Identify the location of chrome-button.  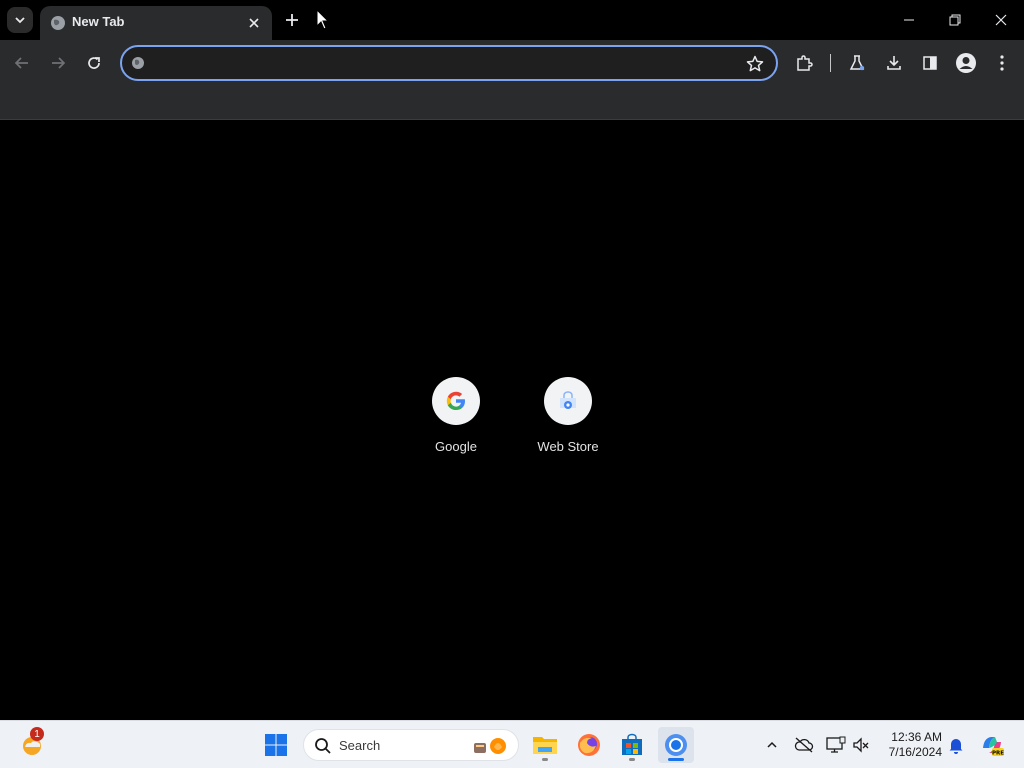
(676, 745).